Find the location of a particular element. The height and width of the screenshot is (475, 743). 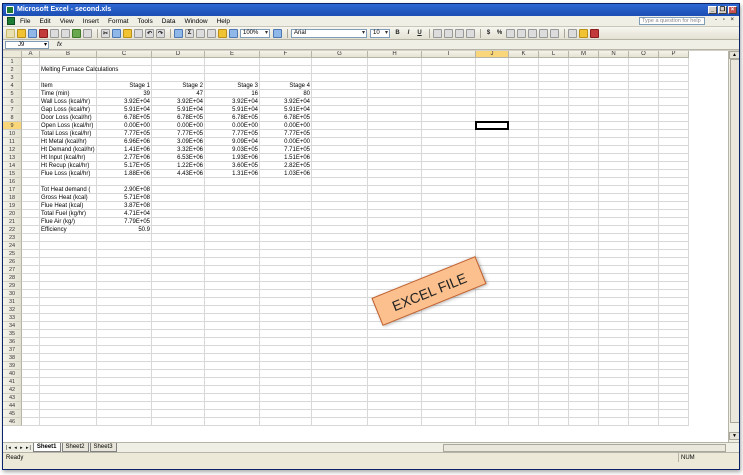

cell-j38 is located at coordinates (492, 358).